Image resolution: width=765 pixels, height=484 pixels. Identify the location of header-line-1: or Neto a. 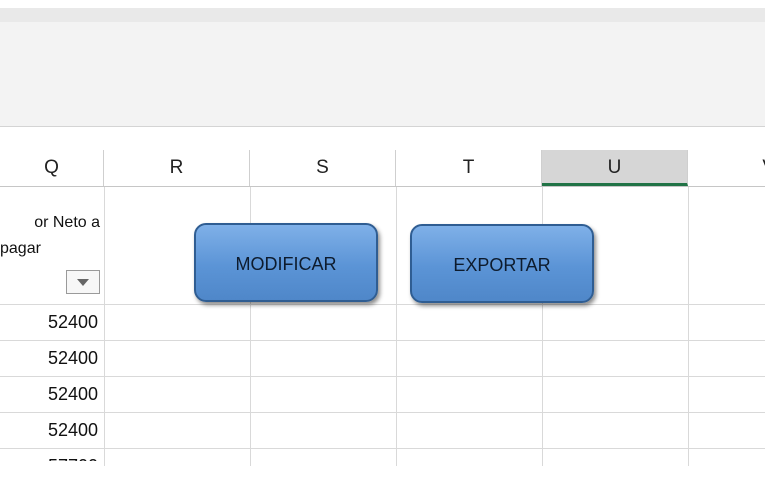
(67, 222).